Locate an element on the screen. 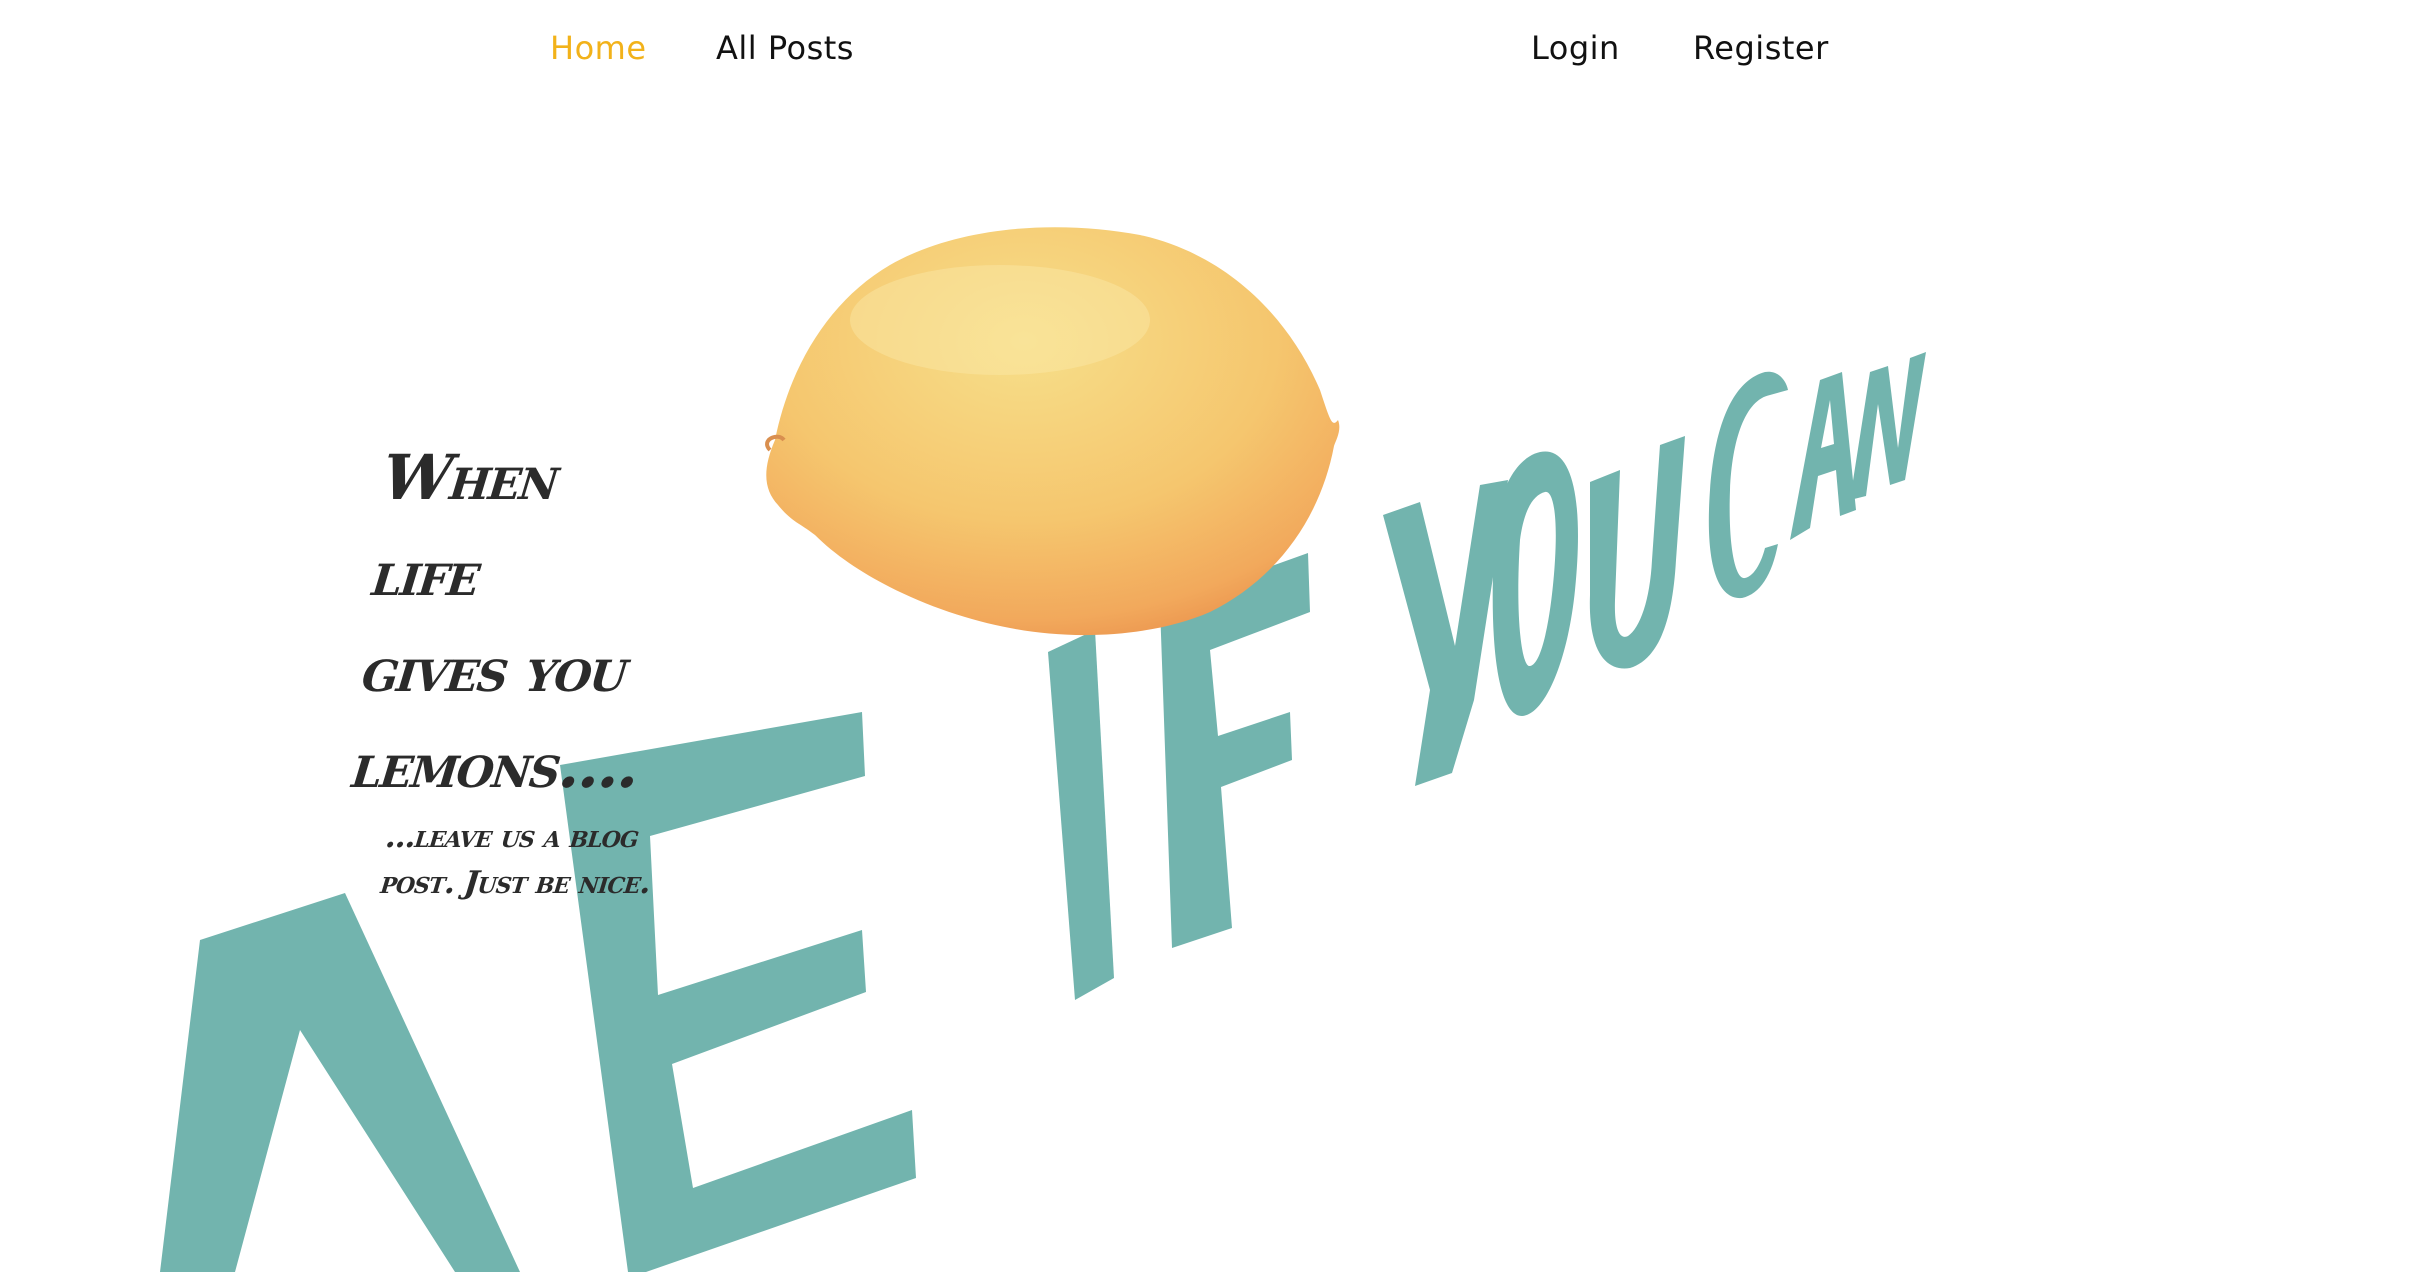  headline-line: gives you is located at coordinates (494, 669).